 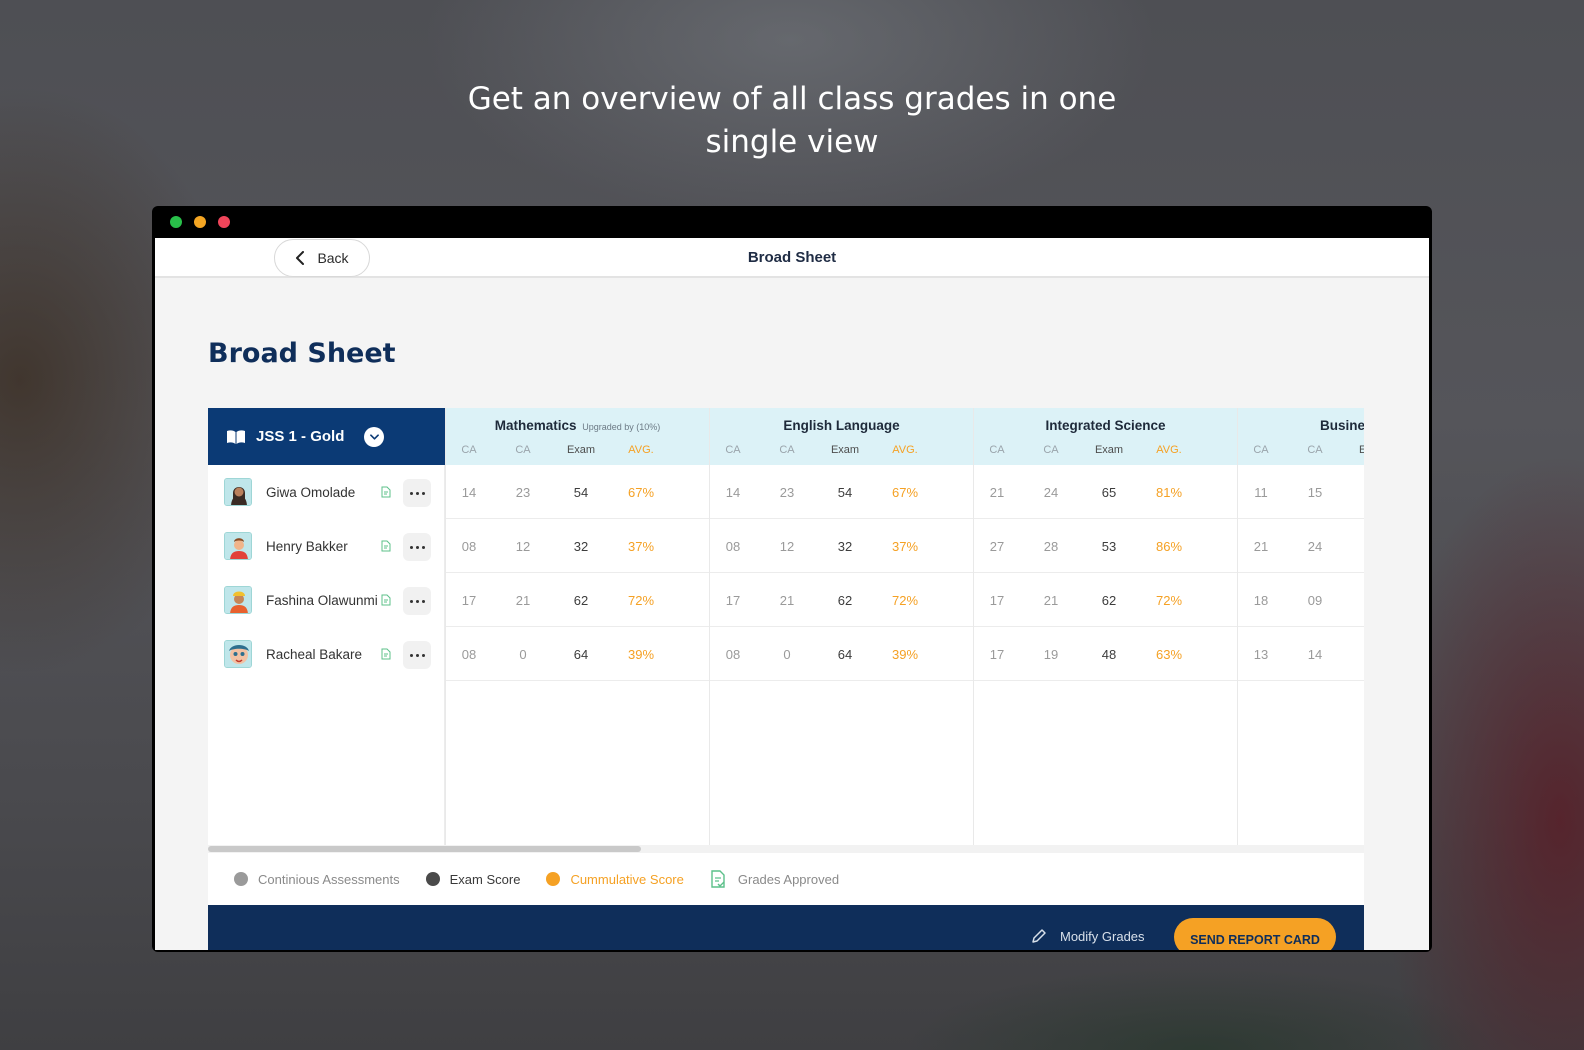 What do you see at coordinates (1169, 654) in the screenshot?
I see `score-avg: 63%` at bounding box center [1169, 654].